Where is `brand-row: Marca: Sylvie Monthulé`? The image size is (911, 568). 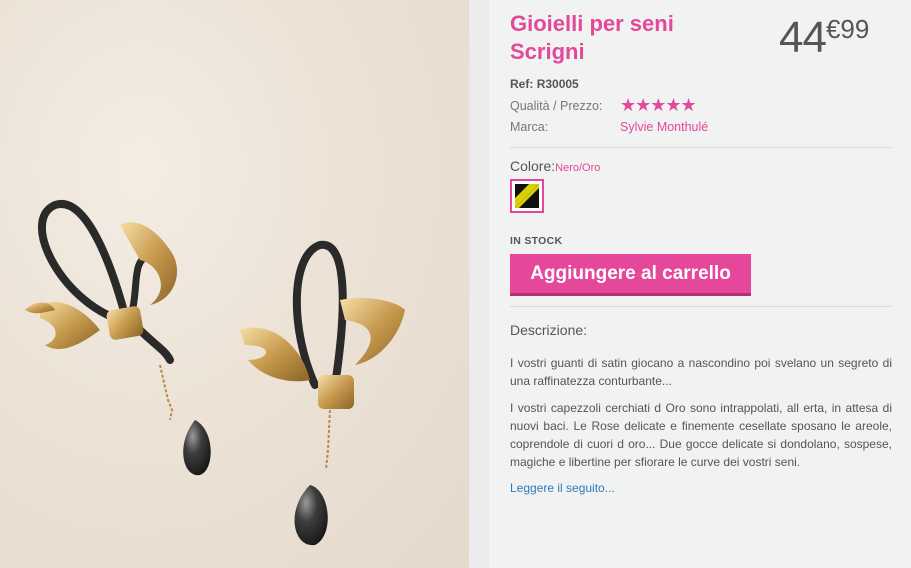 brand-row: Marca: Sylvie Monthulé is located at coordinates (609, 127).